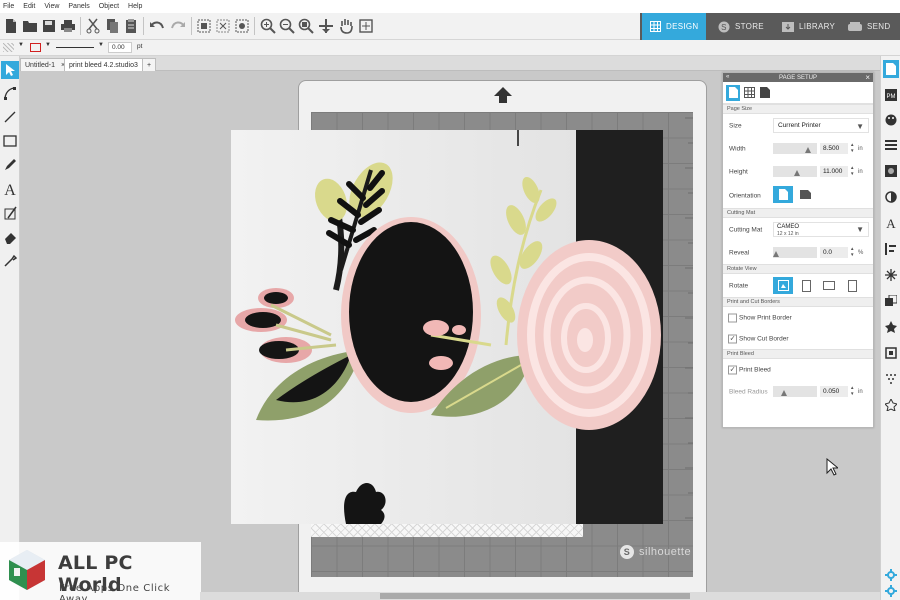 This screenshot has height=600, width=900. I want to click on menu-edit: Edit, so click(29, 6).